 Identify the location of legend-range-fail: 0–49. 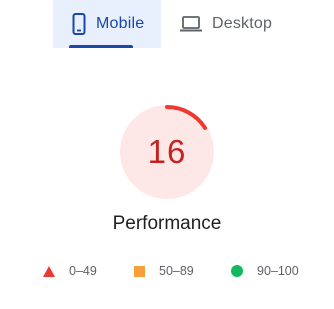
(83, 271).